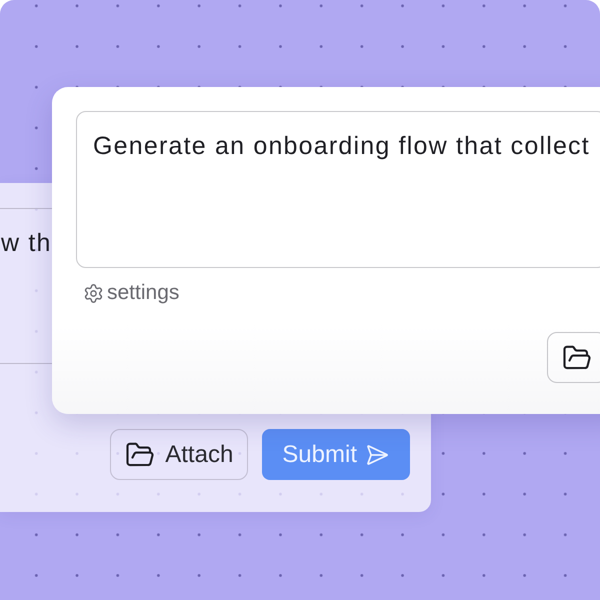 The height and width of the screenshot is (600, 600). Describe the element at coordinates (131, 293) in the screenshot. I see `settings-link: settings` at that location.